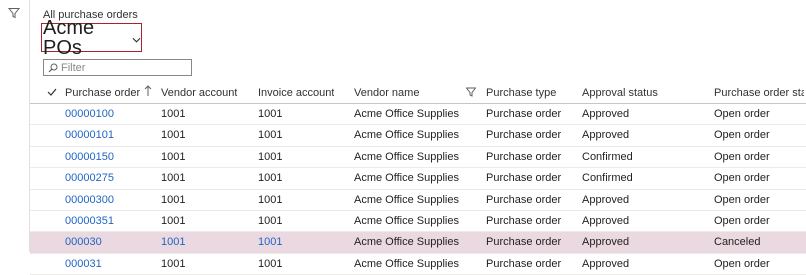 This screenshot has height=275, width=806. Describe the element at coordinates (15, 126) in the screenshot. I see `filter-pane-rail` at that location.